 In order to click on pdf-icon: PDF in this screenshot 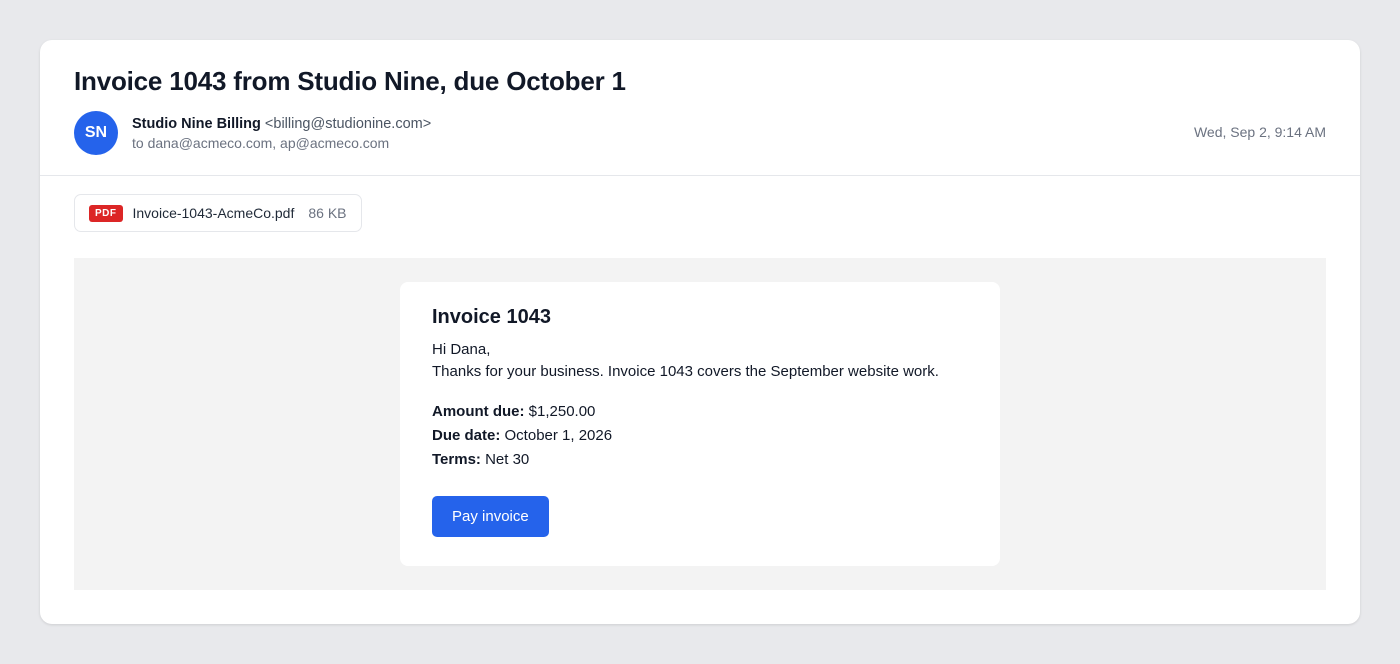, I will do `click(106, 213)`.